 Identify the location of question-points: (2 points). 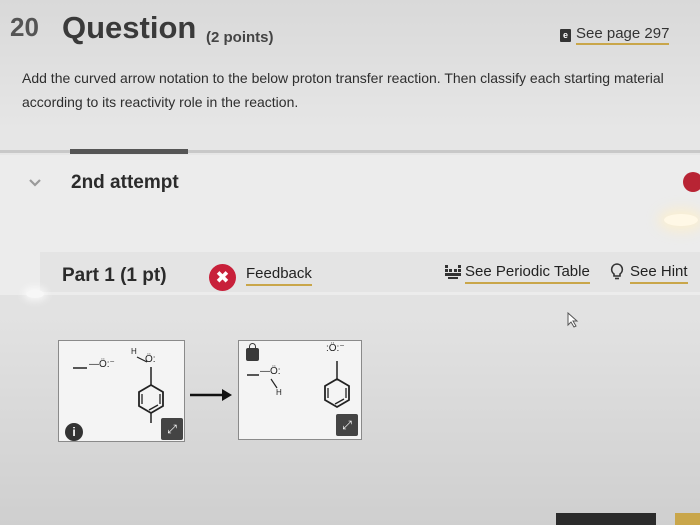
(240, 37).